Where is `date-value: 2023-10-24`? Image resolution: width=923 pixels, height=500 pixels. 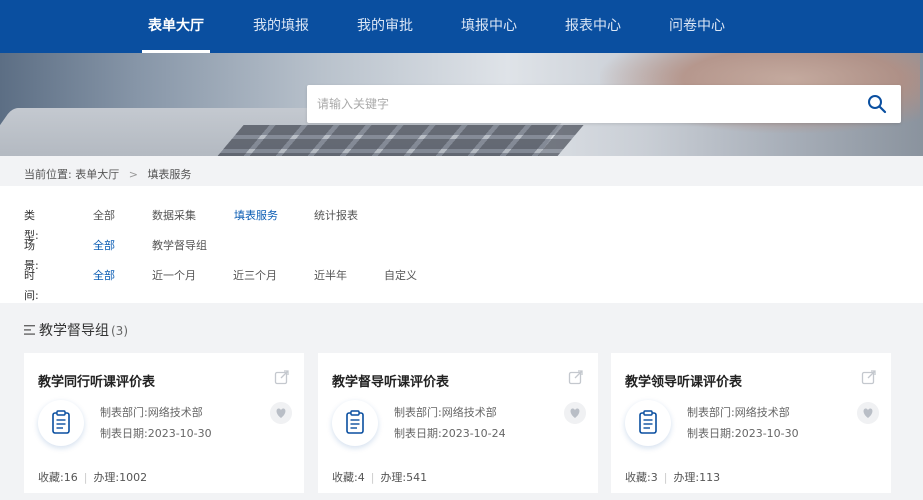 date-value: 2023-10-24 is located at coordinates (473, 433).